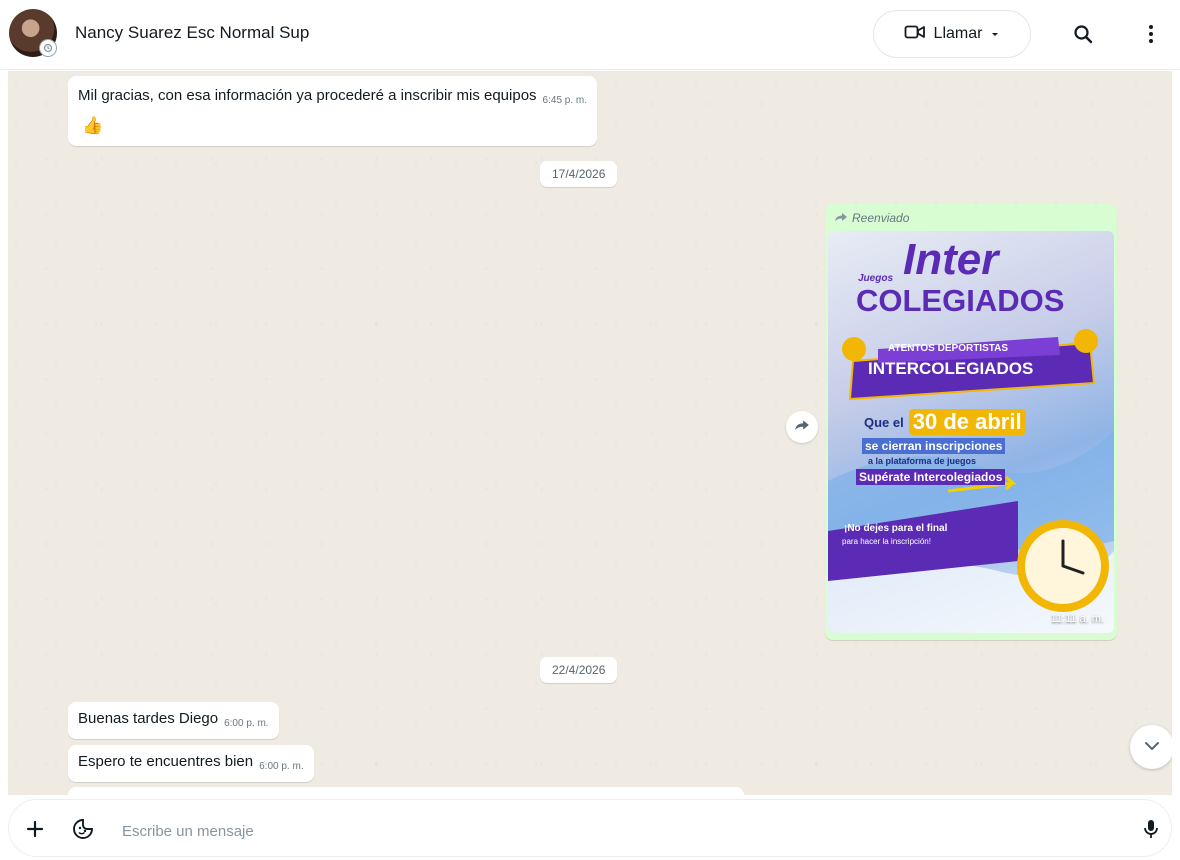 Image resolution: width=1180 pixels, height=860 pixels. Describe the element at coordinates (958, 33) in the screenshot. I see `call-button-label: Llamar` at that location.